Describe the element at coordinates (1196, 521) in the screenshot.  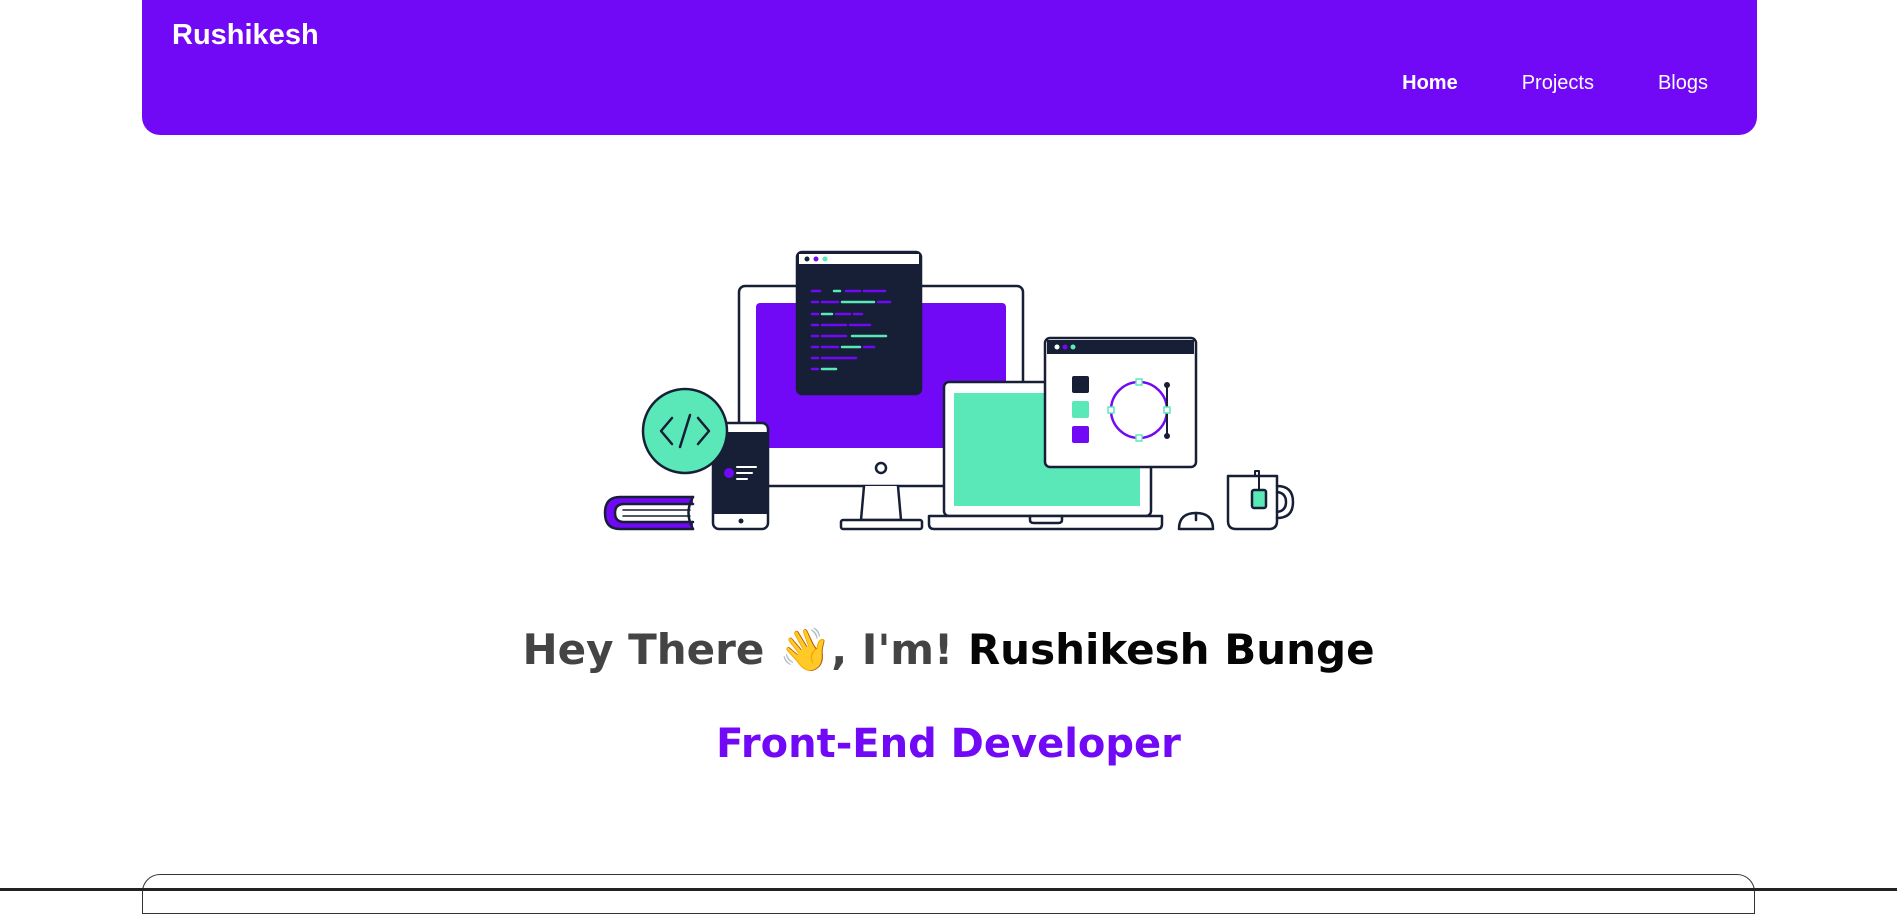
I see `mouse-icon` at that location.